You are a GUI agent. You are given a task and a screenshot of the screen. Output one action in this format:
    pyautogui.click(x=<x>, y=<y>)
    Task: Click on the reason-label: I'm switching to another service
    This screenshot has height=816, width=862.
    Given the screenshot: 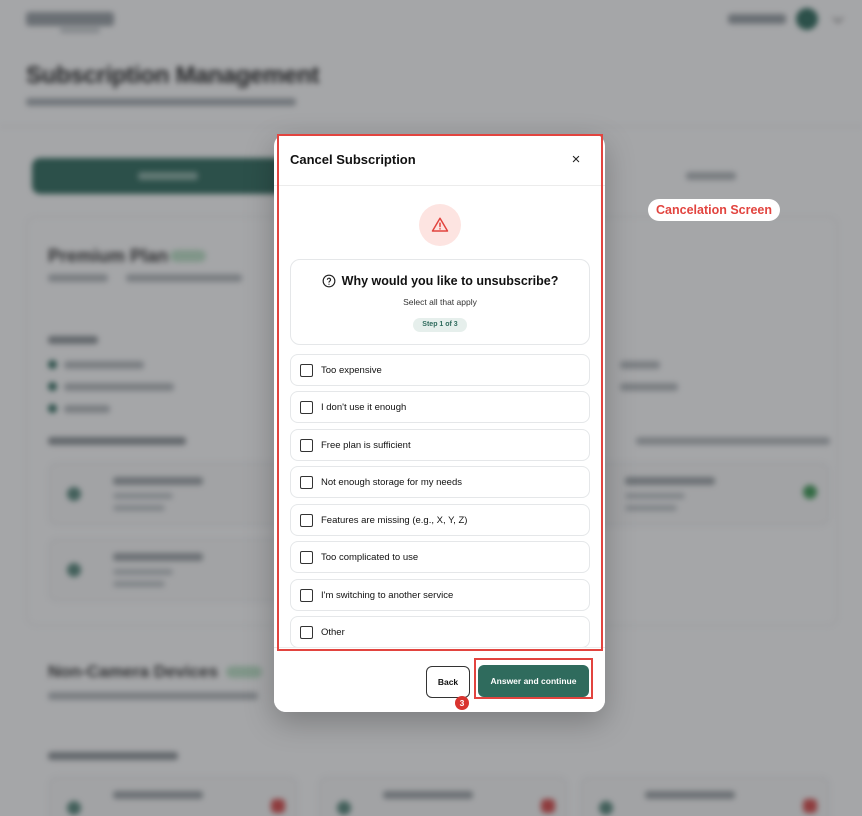 What is the action you would take?
    pyautogui.click(x=387, y=595)
    